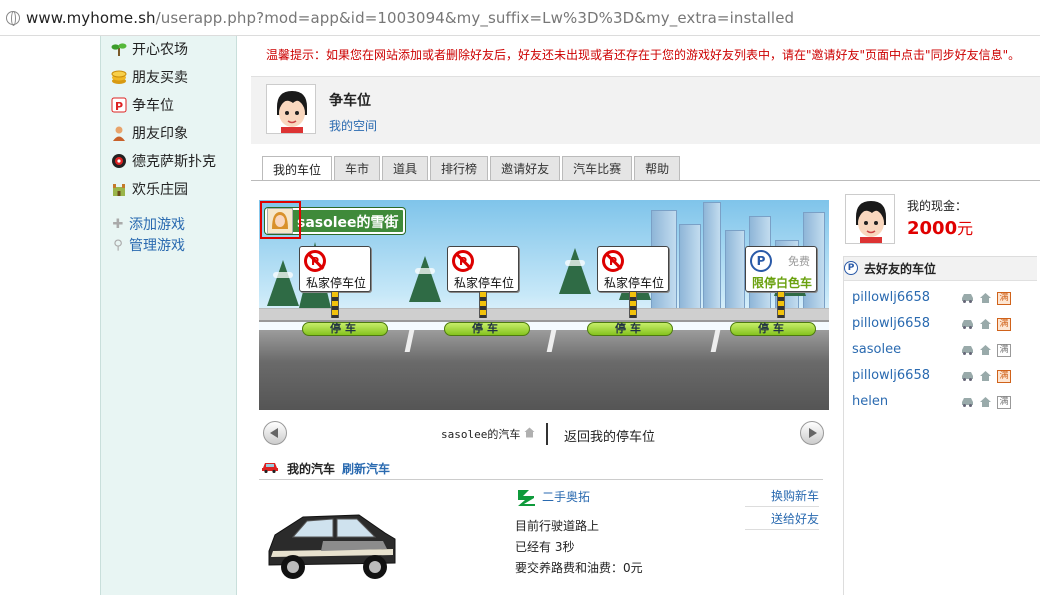 The height and width of the screenshot is (595, 1040). What do you see at coordinates (350, 101) in the screenshot?
I see `app-title: 争车位` at bounding box center [350, 101].